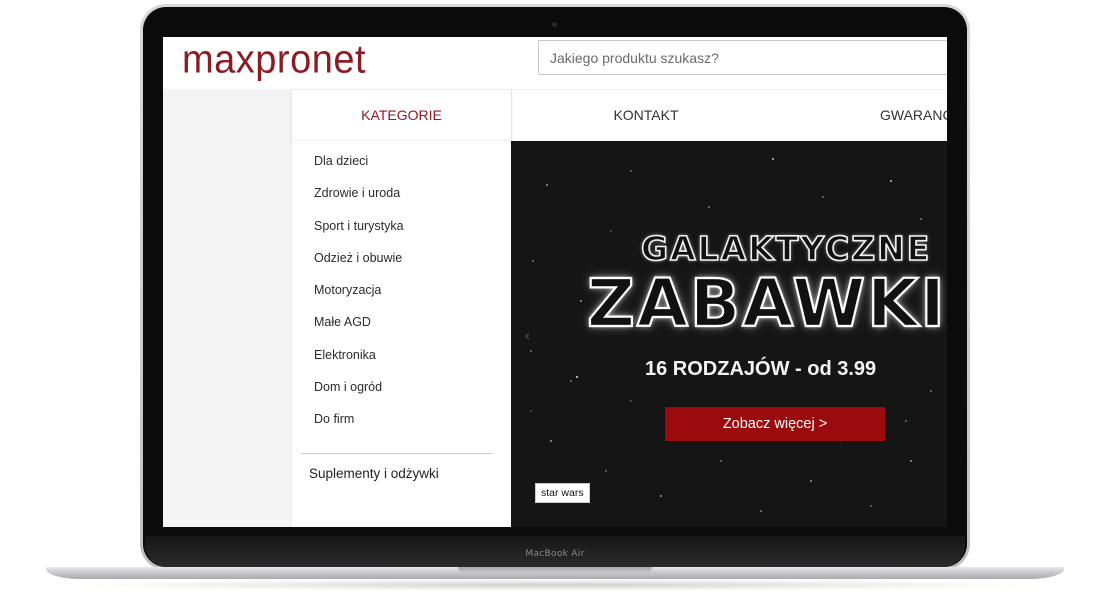 The image size is (1110, 598). What do you see at coordinates (554, 24) in the screenshot?
I see `camera-icon` at bounding box center [554, 24].